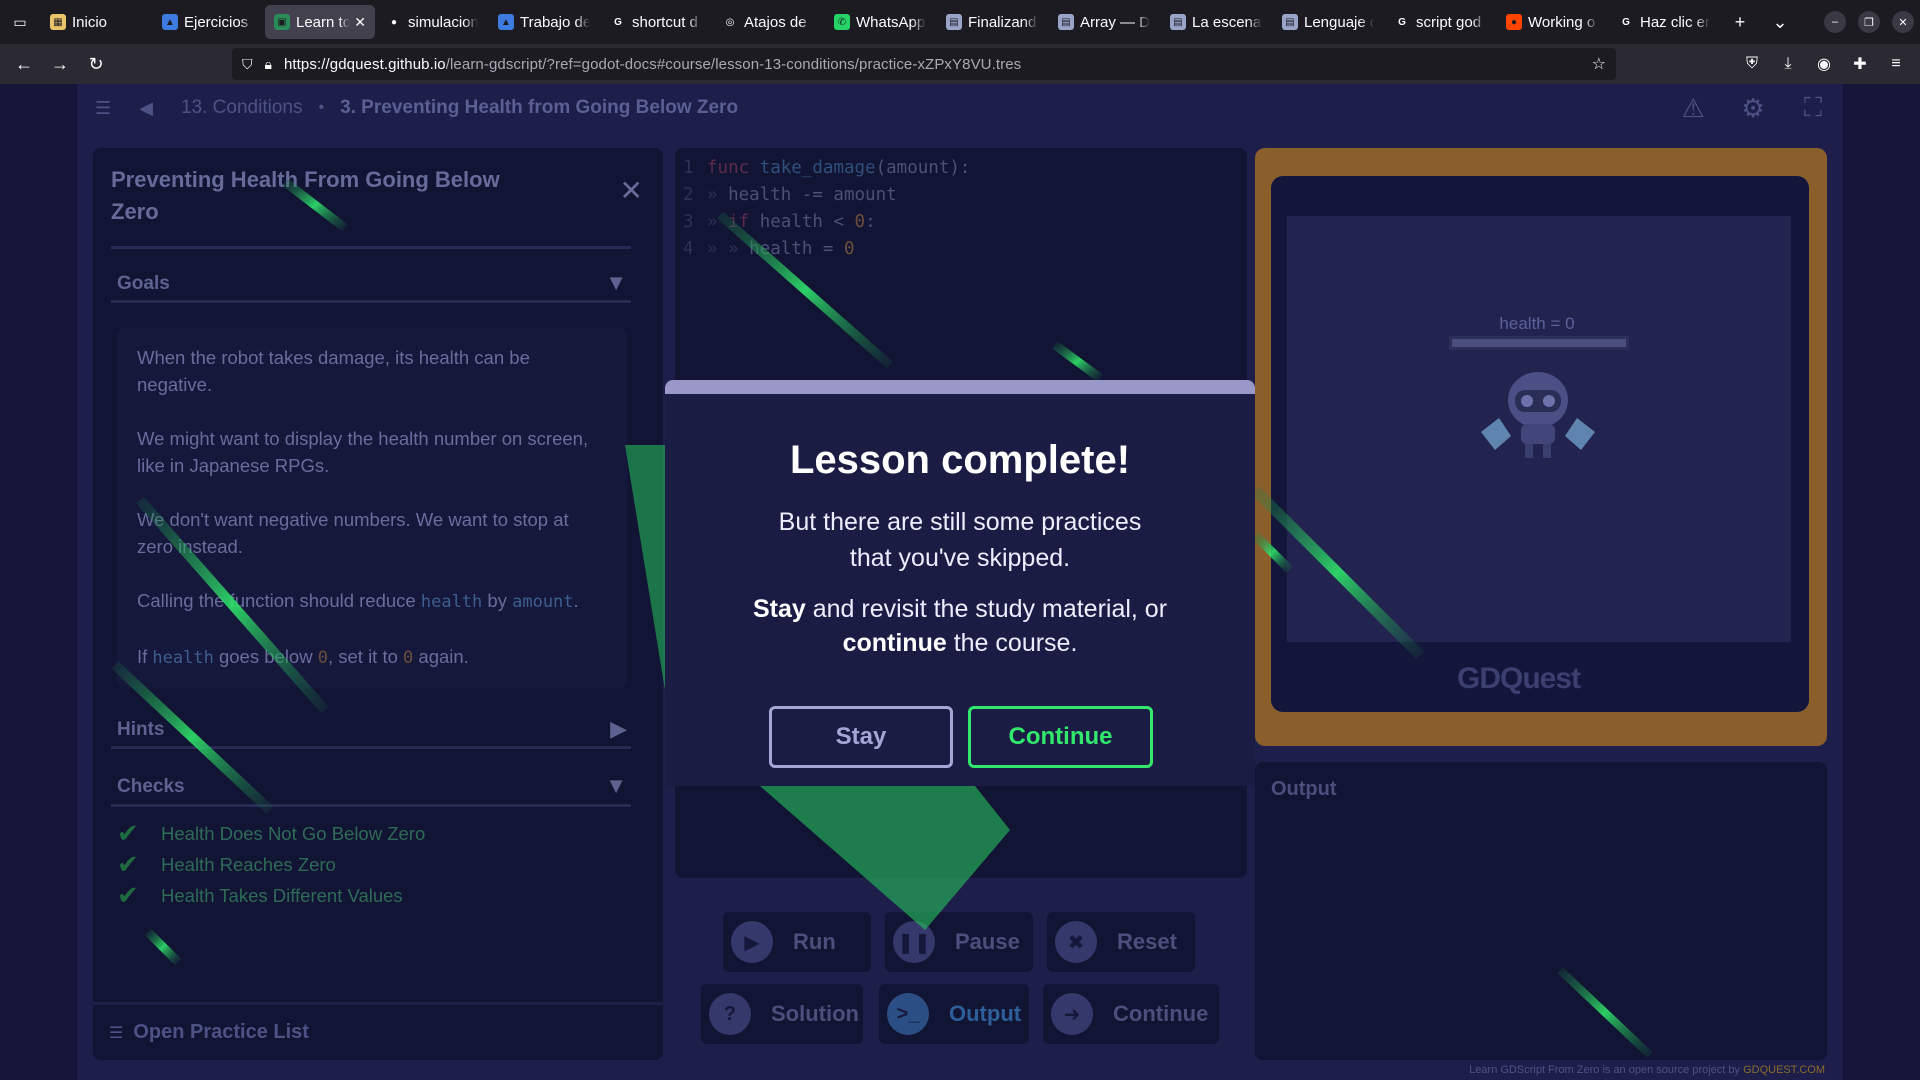 The height and width of the screenshot is (1080, 1920). What do you see at coordinates (116, 1033) in the screenshot?
I see `list-icon: ☰` at bounding box center [116, 1033].